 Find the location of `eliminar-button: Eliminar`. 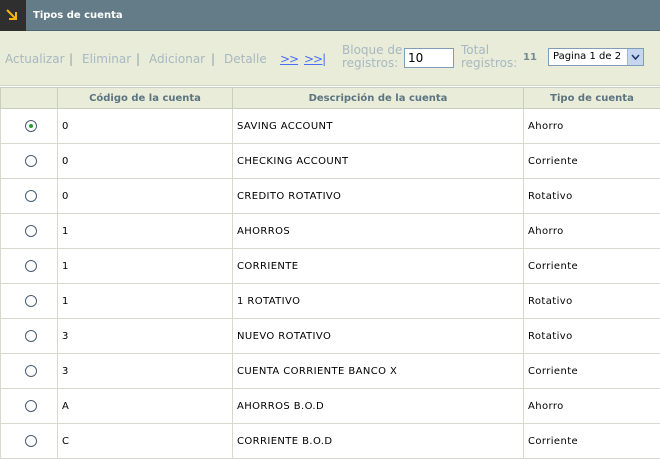

eliminar-button: Eliminar is located at coordinates (106, 59).